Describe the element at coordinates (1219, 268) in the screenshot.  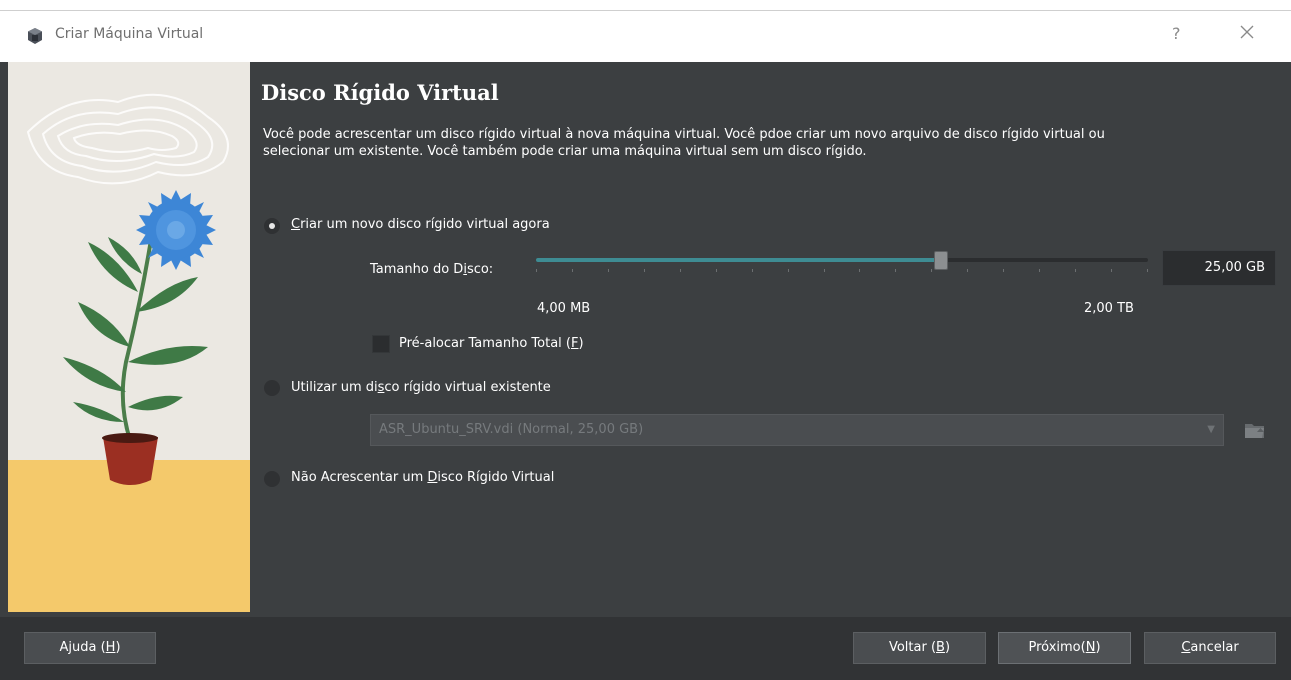
I see `disk-size-input: 25,00 GB` at that location.